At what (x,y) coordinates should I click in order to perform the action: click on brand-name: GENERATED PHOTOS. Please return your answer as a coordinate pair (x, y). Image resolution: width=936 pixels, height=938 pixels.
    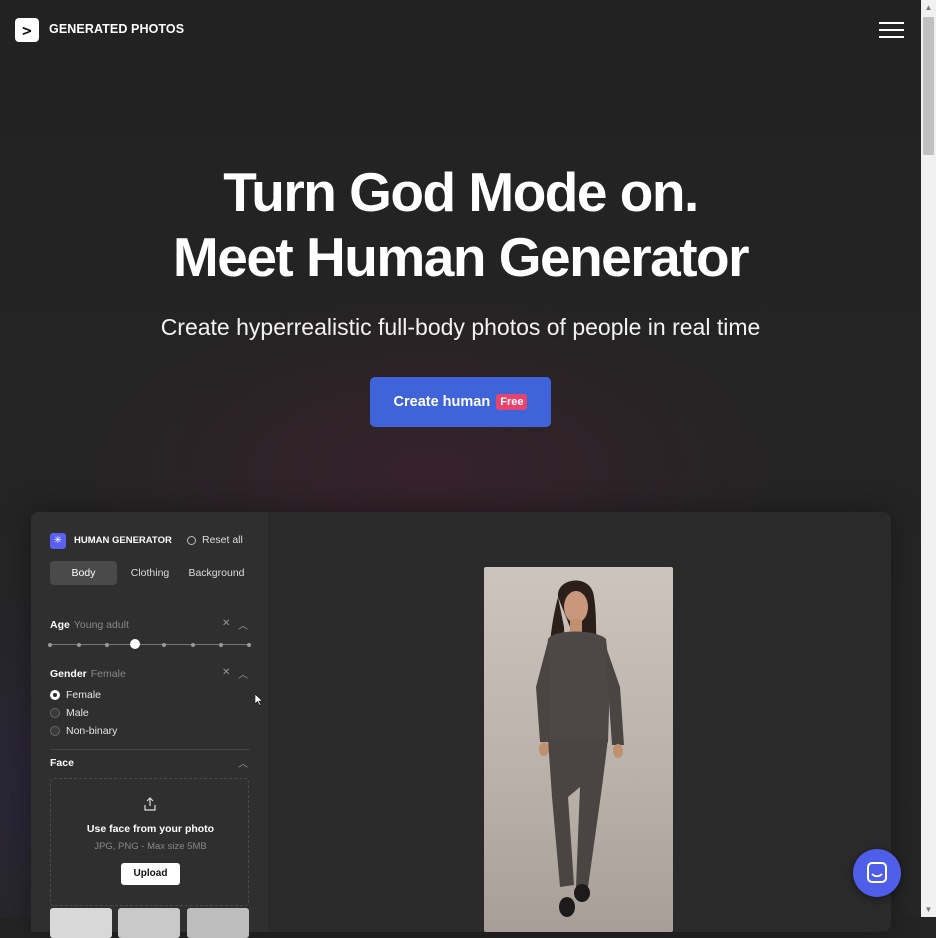
    Looking at the image, I should click on (116, 29).